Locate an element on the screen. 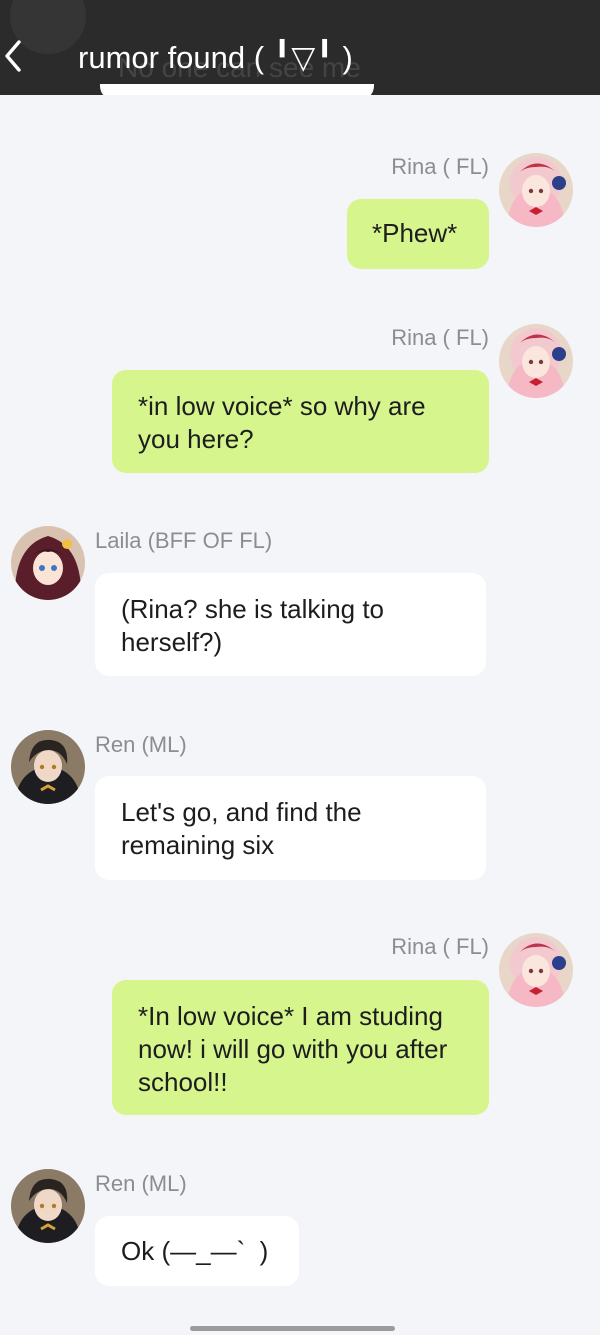 The height and width of the screenshot is (1335, 600). chat-header: No one can see me rumor found ( ╹▽╹ ) is located at coordinates (300, 47).